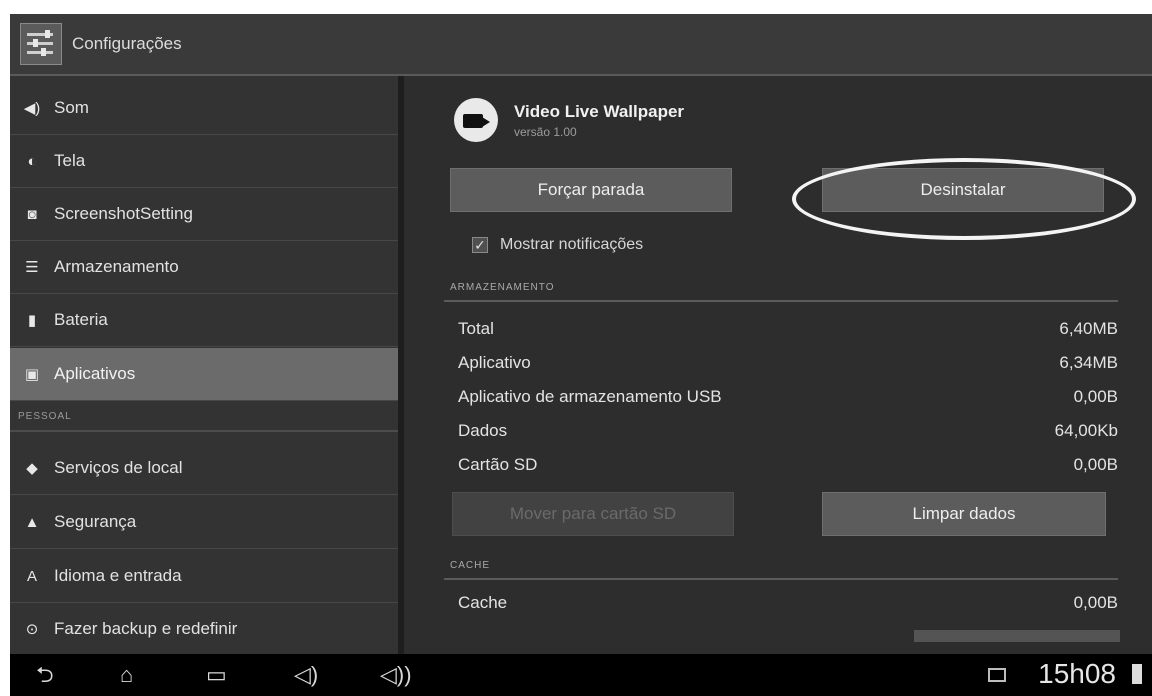  I want to click on cache-section-label: CACHE, so click(470, 565).